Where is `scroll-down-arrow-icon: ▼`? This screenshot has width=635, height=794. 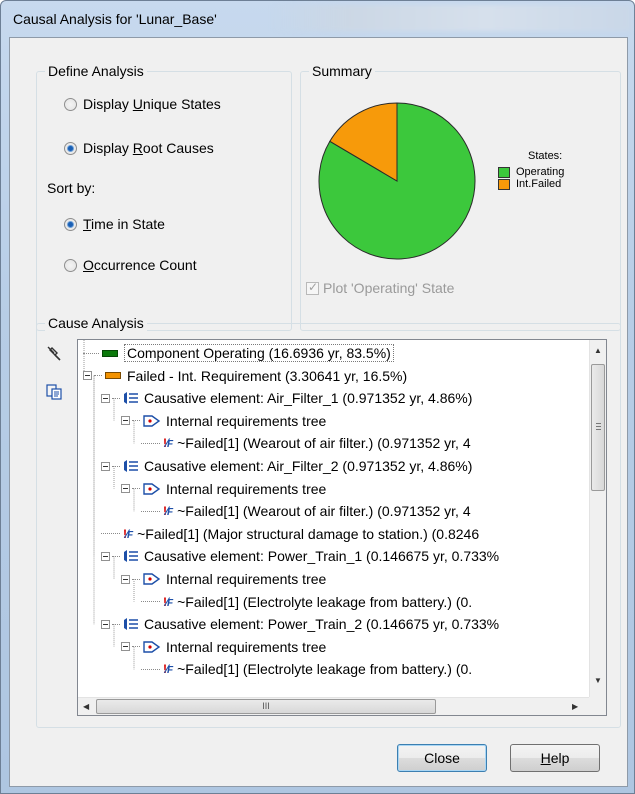
scroll-down-arrow-icon: ▼ is located at coordinates (598, 680).